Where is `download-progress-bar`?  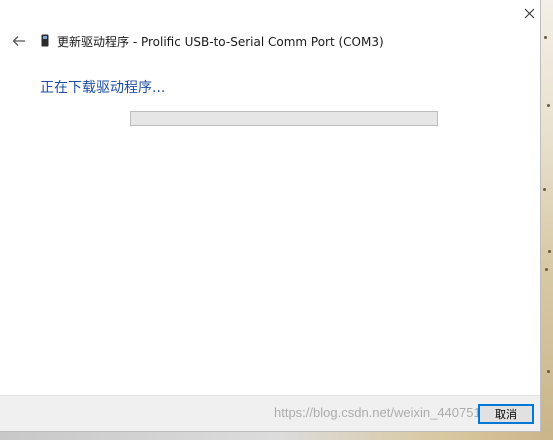
download-progress-bar is located at coordinates (284, 118).